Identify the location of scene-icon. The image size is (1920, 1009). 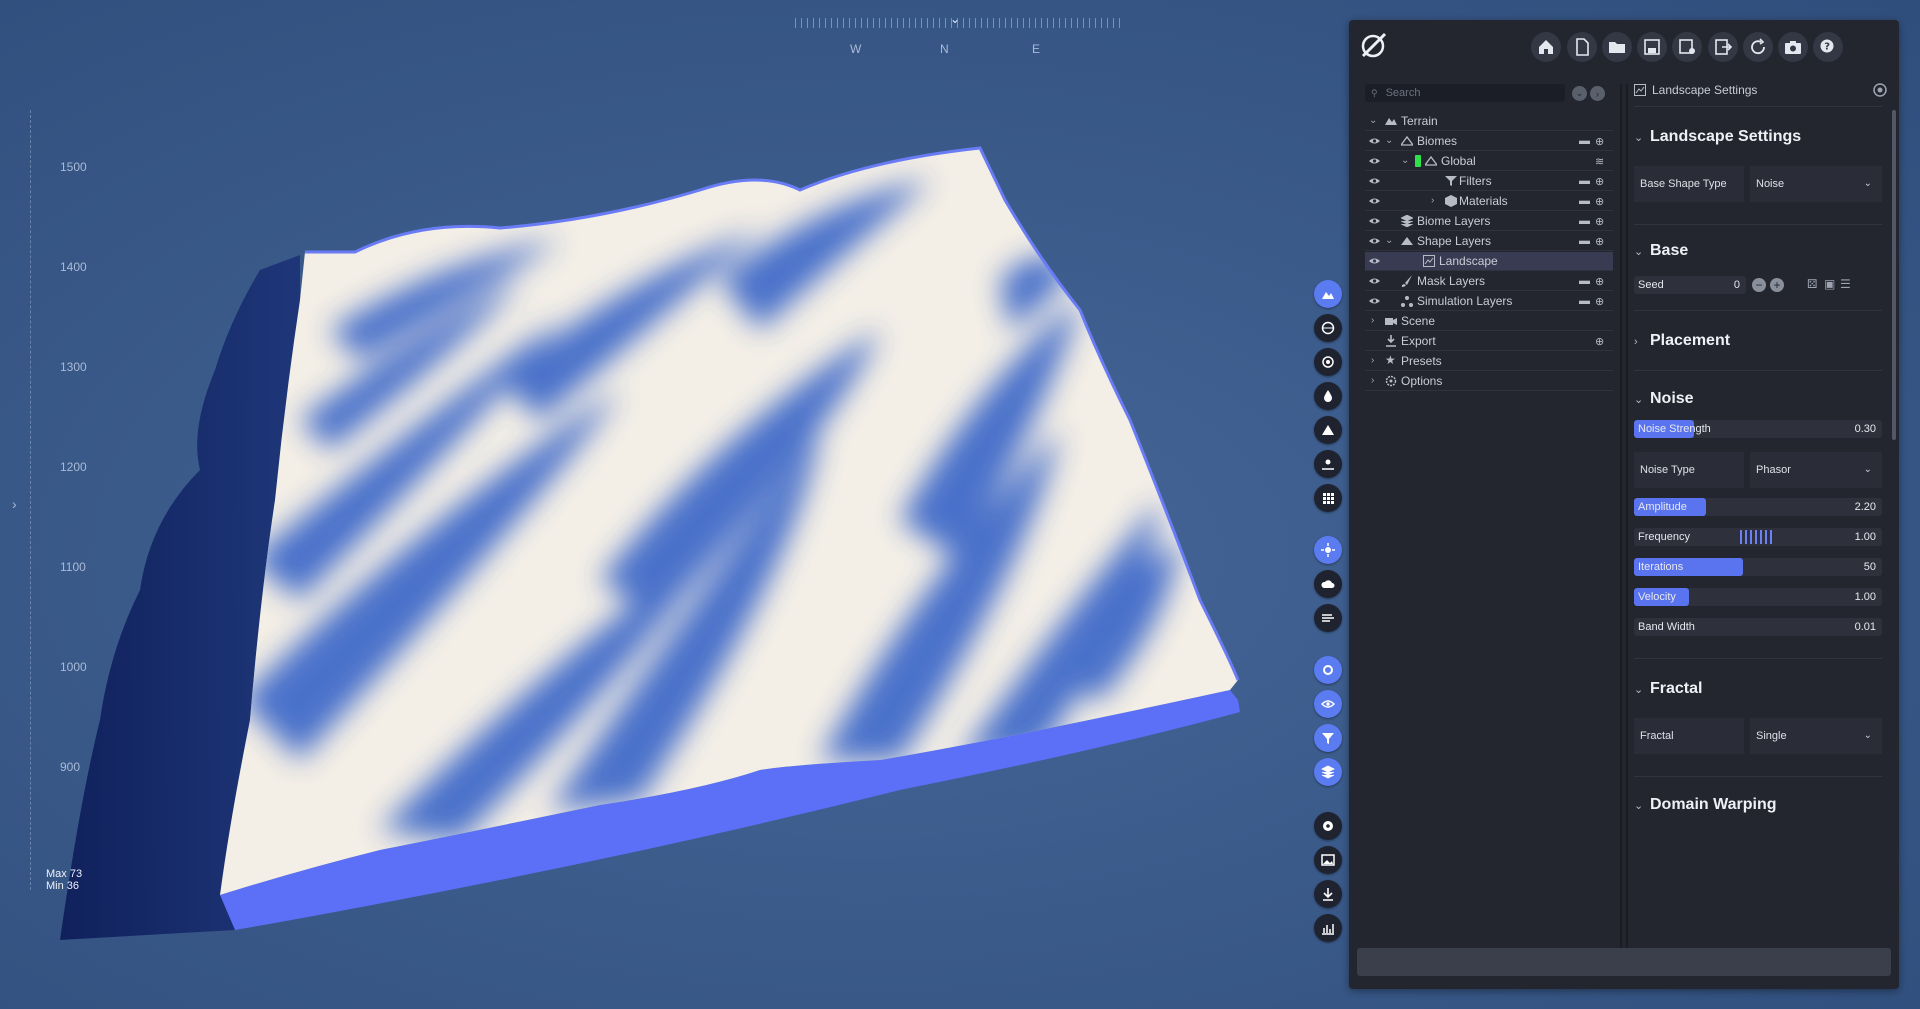
(1328, 464).